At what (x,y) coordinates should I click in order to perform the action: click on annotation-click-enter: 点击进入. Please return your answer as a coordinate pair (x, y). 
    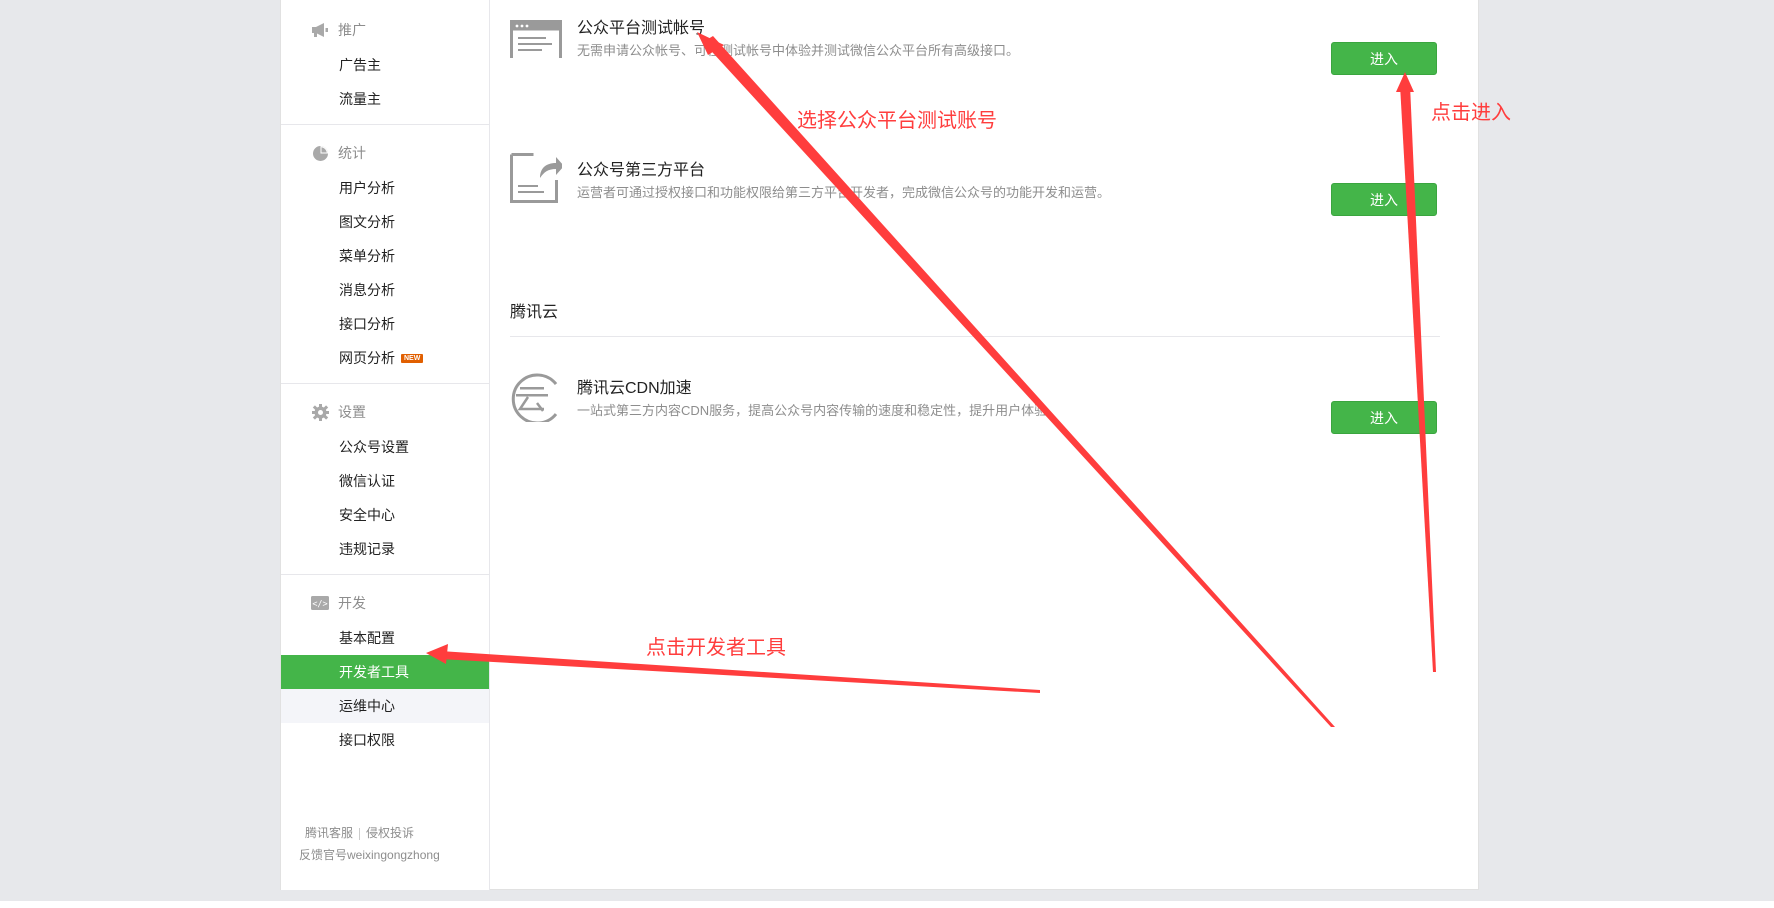
    Looking at the image, I should click on (1471, 113).